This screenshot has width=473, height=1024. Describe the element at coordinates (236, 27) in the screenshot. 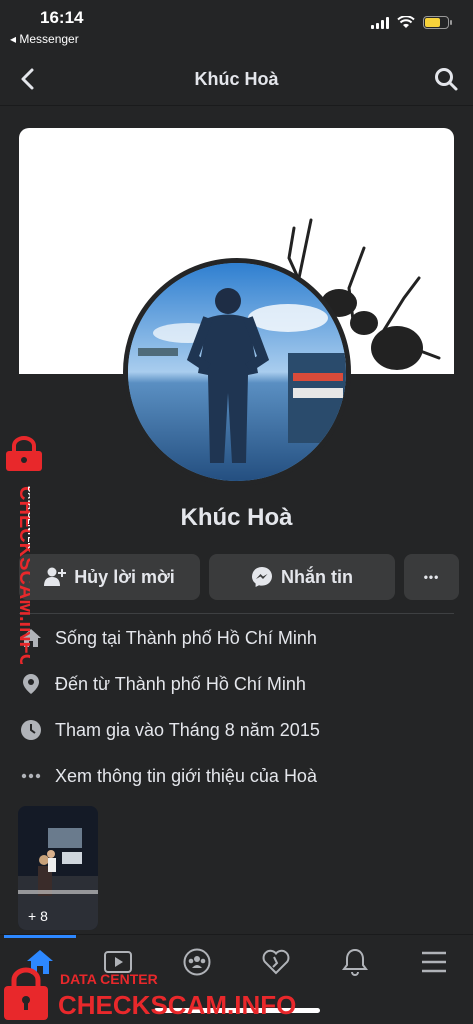

I see `status-bar: 16:14 ◂ Messenger` at that location.